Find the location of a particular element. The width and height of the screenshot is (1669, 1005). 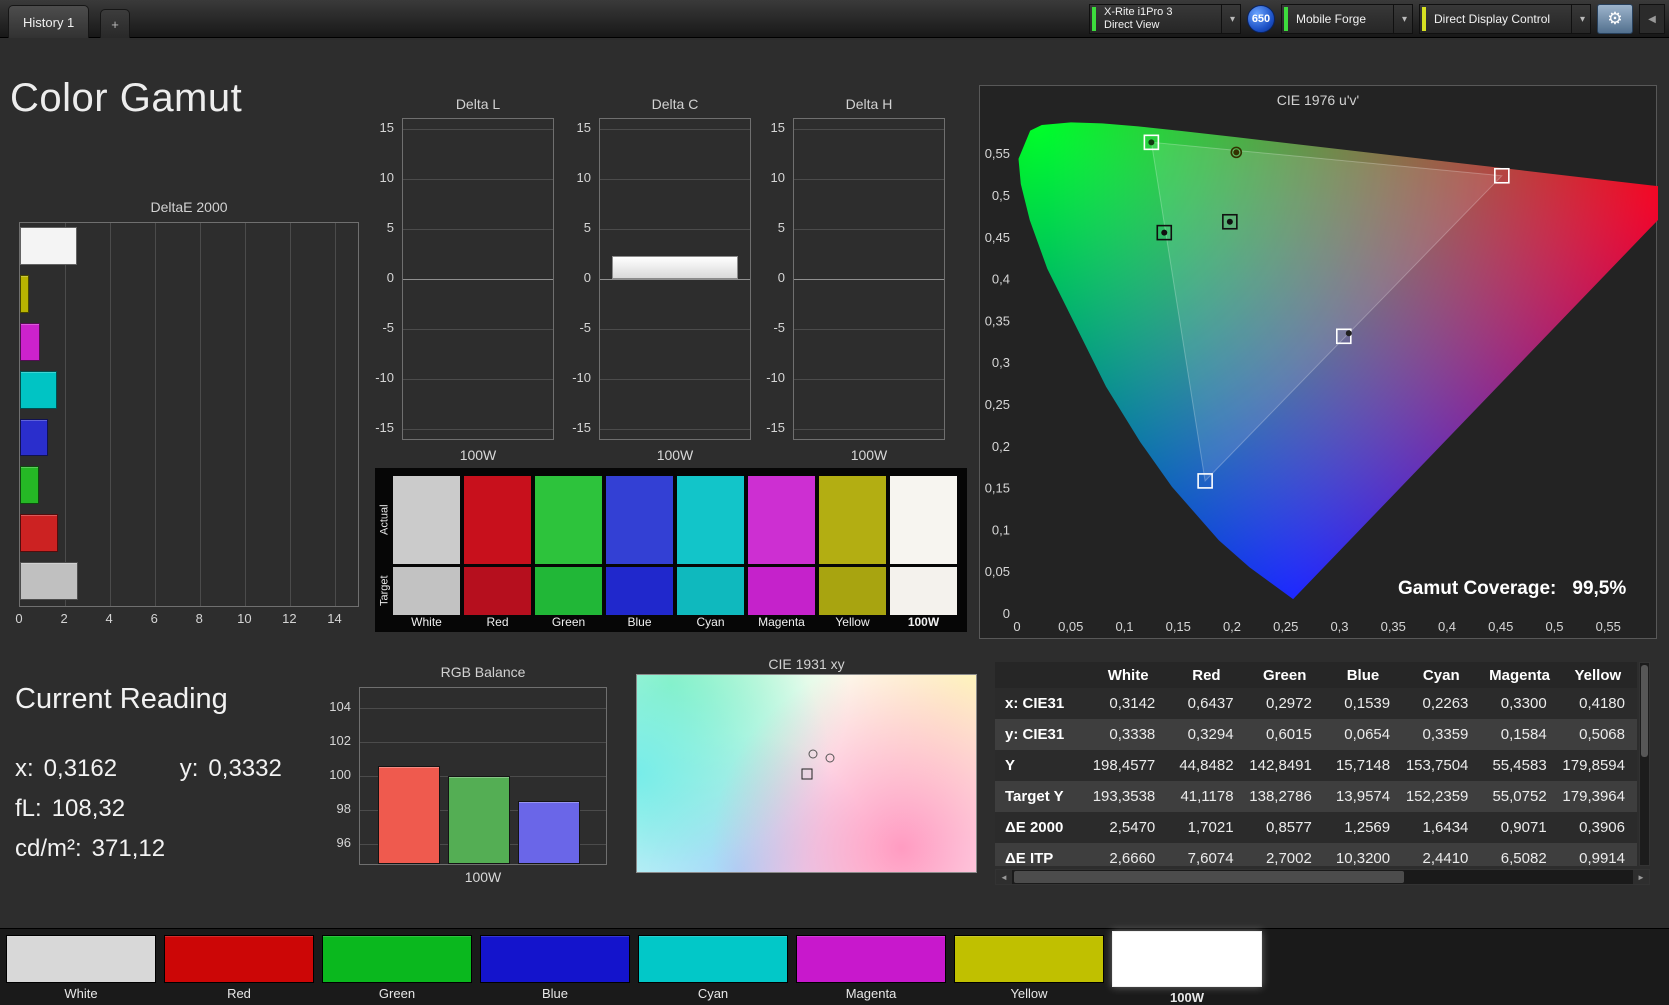

cie1931-diagram is located at coordinates (806, 773).